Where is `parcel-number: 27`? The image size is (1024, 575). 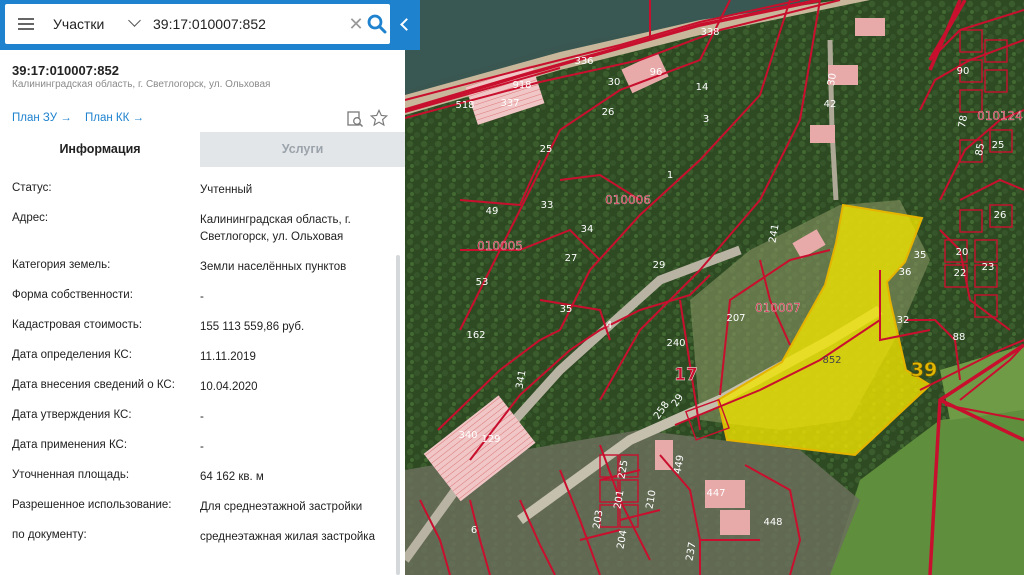
parcel-number: 27 is located at coordinates (571, 258).